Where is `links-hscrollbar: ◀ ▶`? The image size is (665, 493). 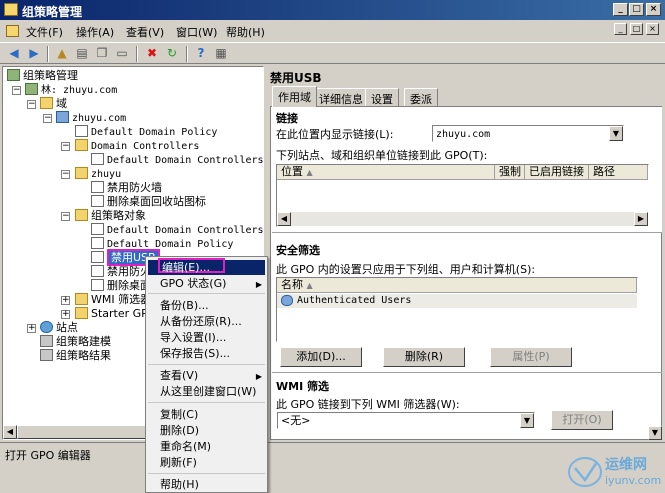 links-hscrollbar: ◀ ▶ is located at coordinates (462, 219).